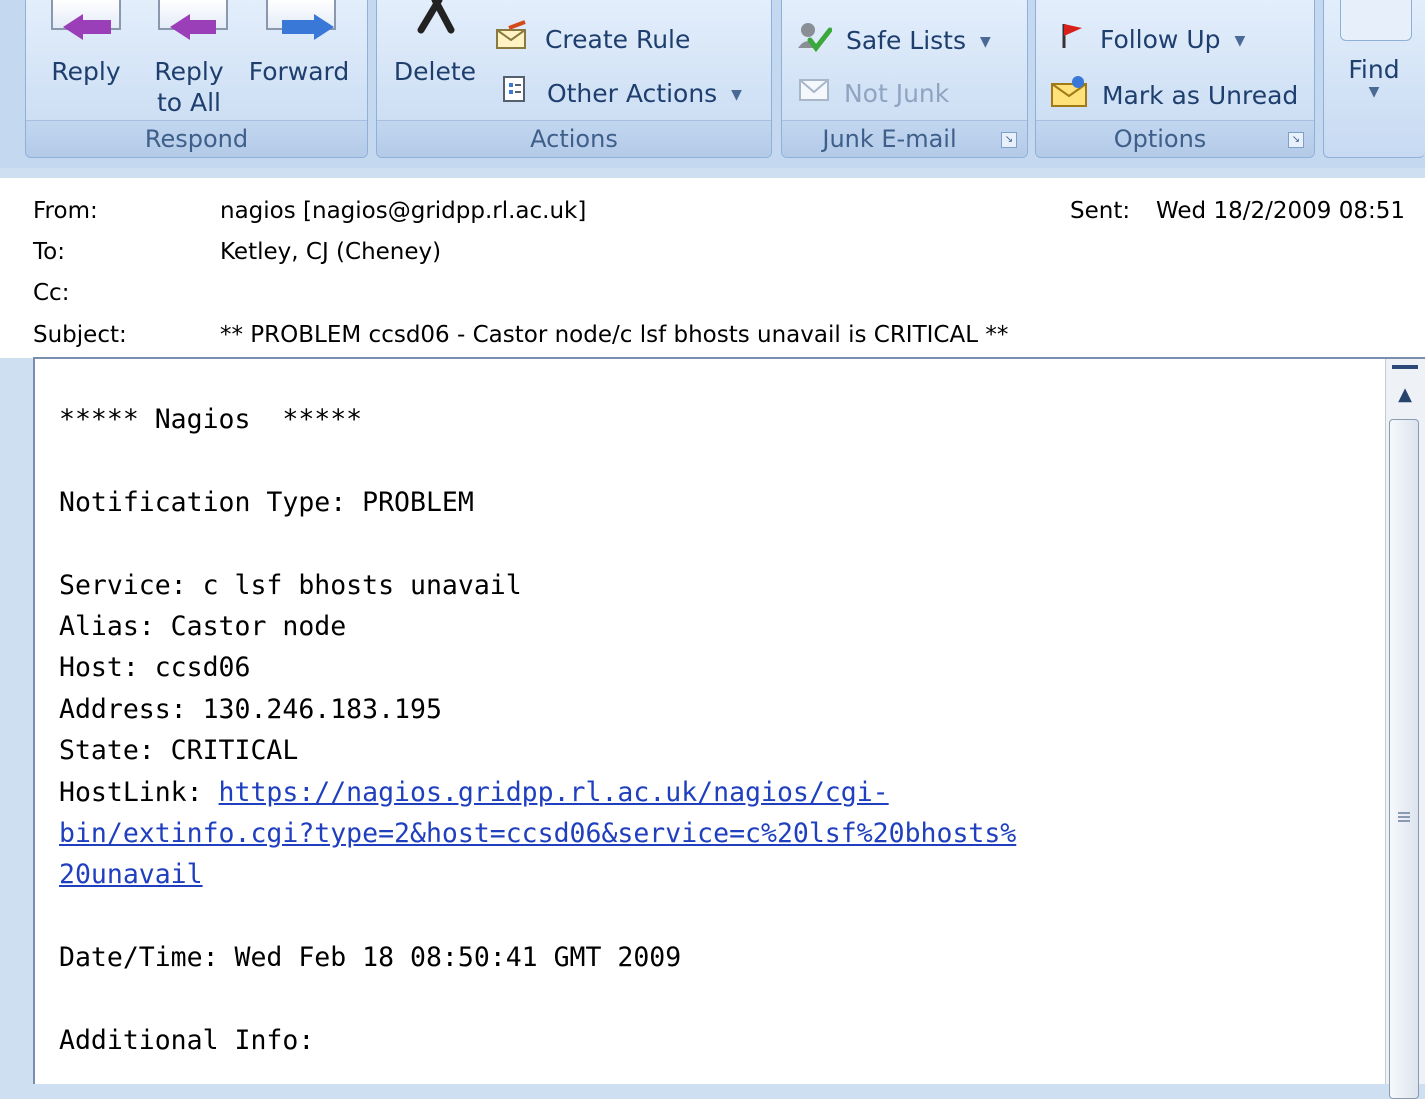 Image resolution: width=1425 pixels, height=1099 pixels. Describe the element at coordinates (814, 95) in the screenshot. I see `not-junk-icon` at that location.